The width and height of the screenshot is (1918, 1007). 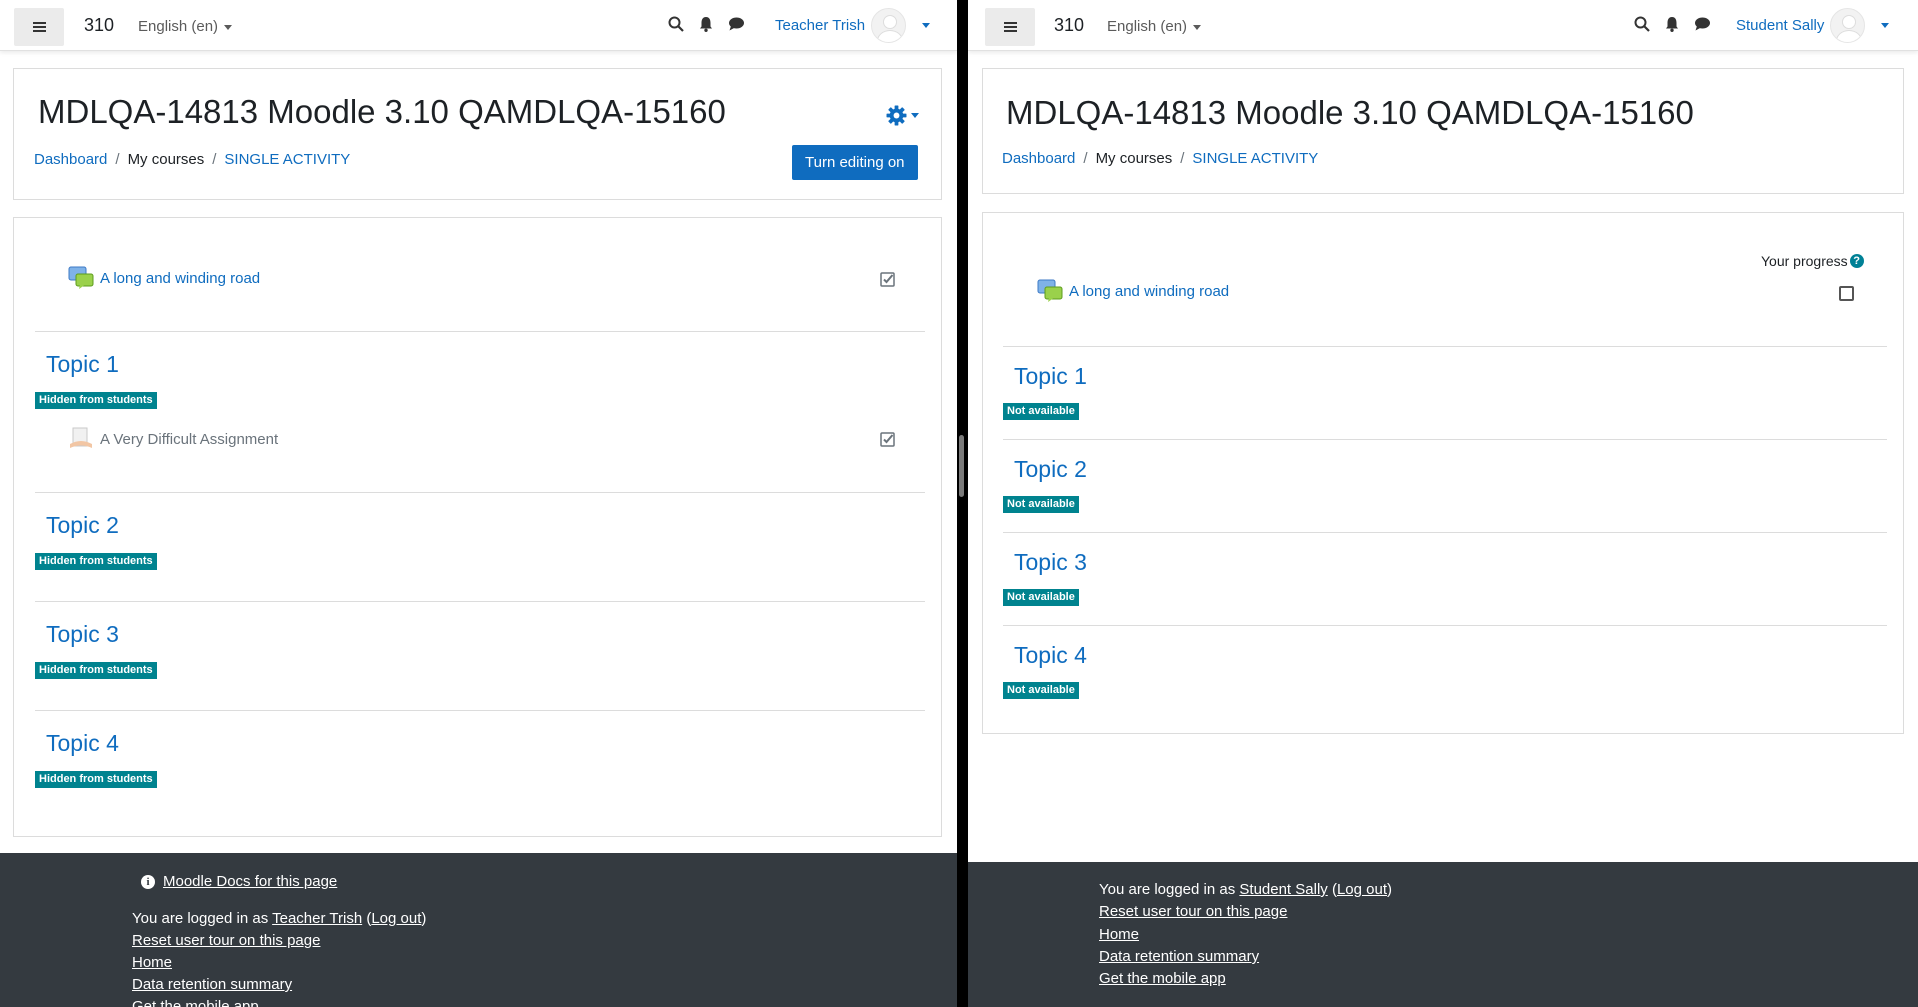 What do you see at coordinates (1856, 261) in the screenshot?
I see `help-icon: ?` at bounding box center [1856, 261].